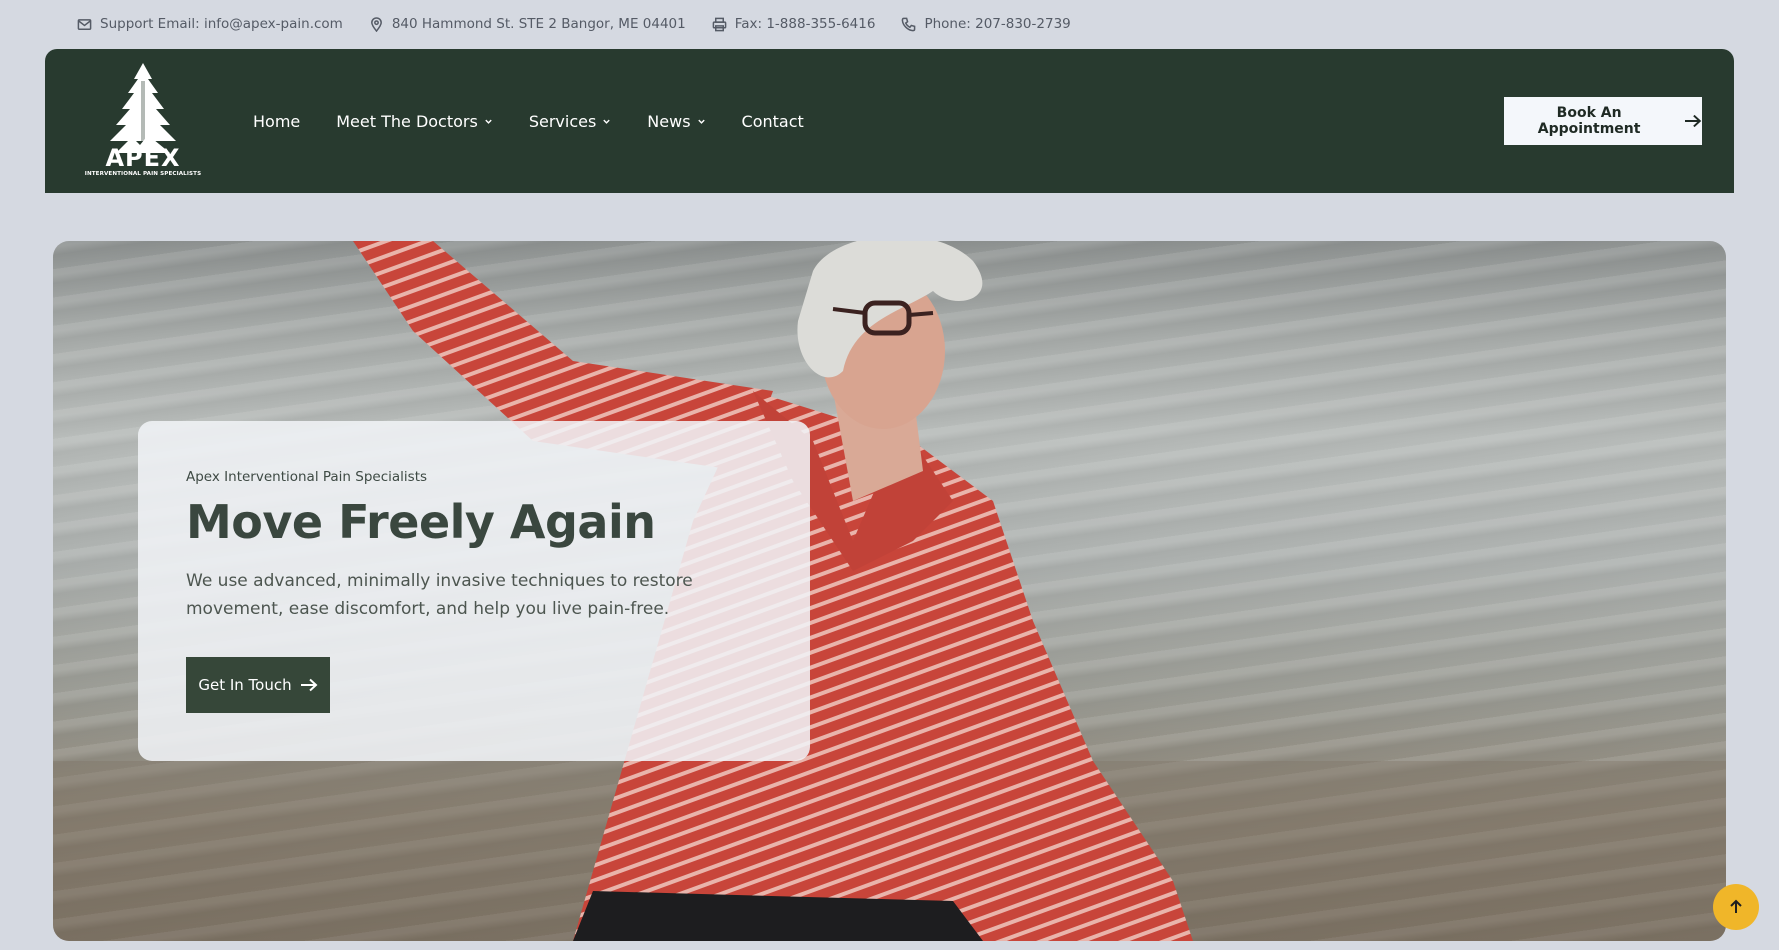  I want to click on phone-text: Phone: 207-830-2739, so click(997, 24).